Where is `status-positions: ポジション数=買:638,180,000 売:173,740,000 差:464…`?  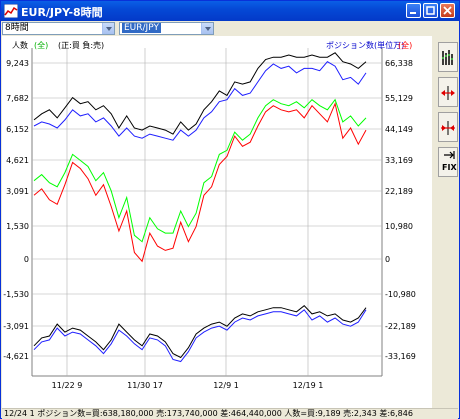
status-positions: ポジション数=買:638,180,000 売:173,740,000 差:464… is located at coordinates (159, 413).